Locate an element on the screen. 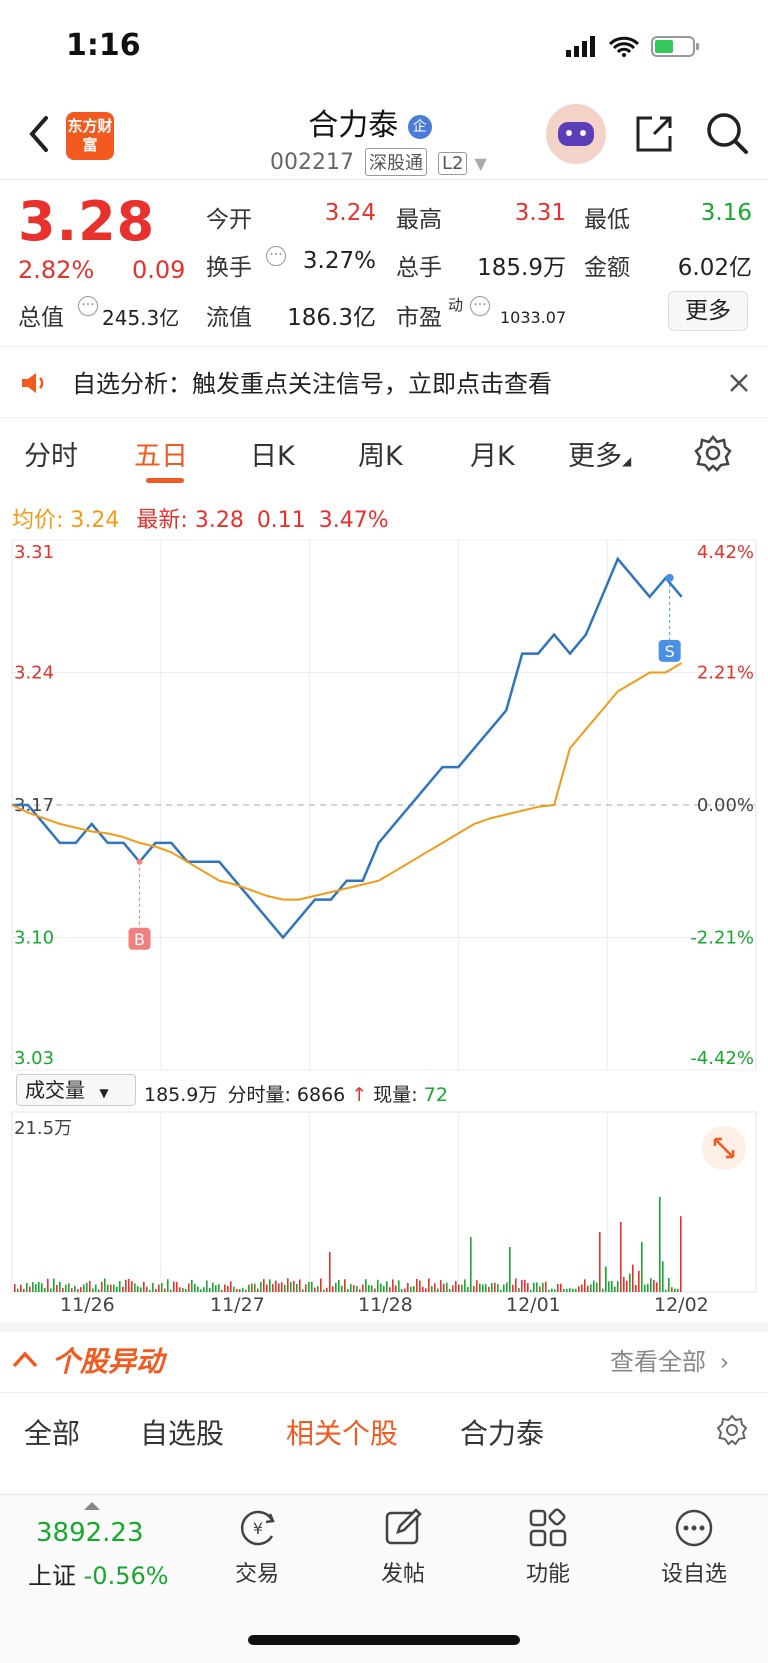  volume-label: 总手 is located at coordinates (419, 268).